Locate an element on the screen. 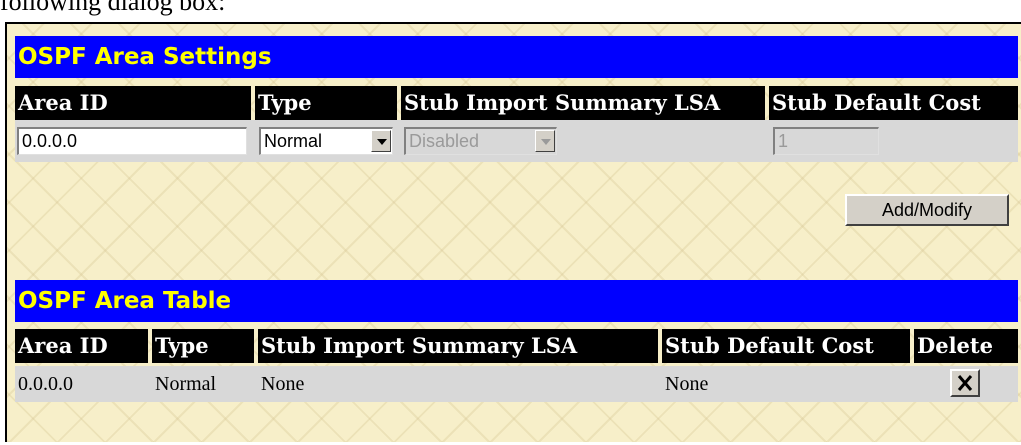  settings-title: OSPF Area Settings is located at coordinates (145, 57).